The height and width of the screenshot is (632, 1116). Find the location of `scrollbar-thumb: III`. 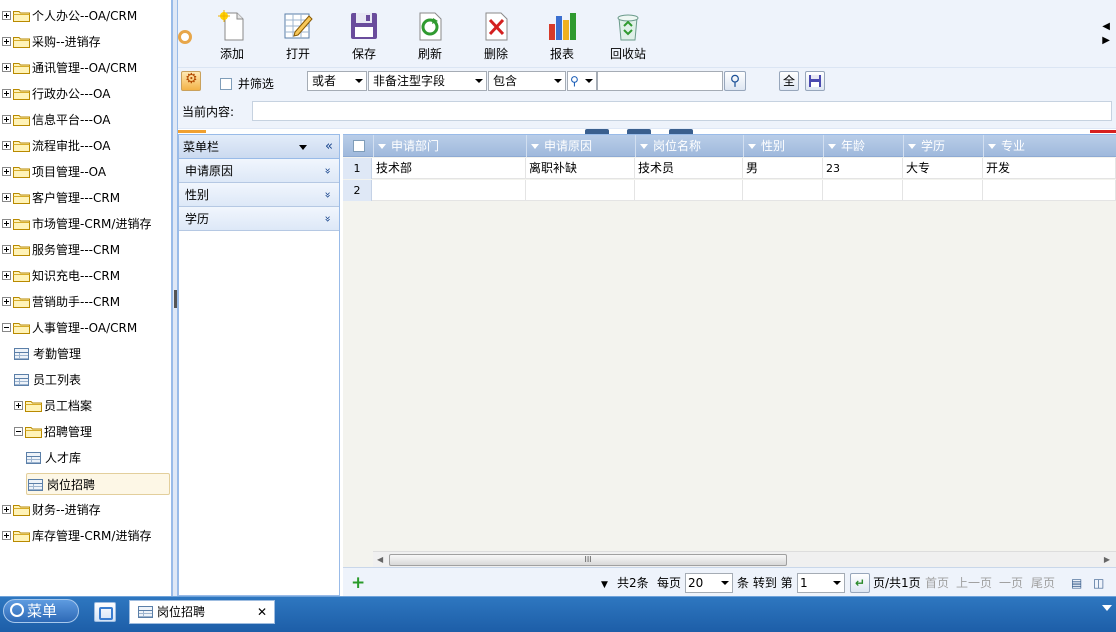

scrollbar-thumb: III is located at coordinates (588, 560).